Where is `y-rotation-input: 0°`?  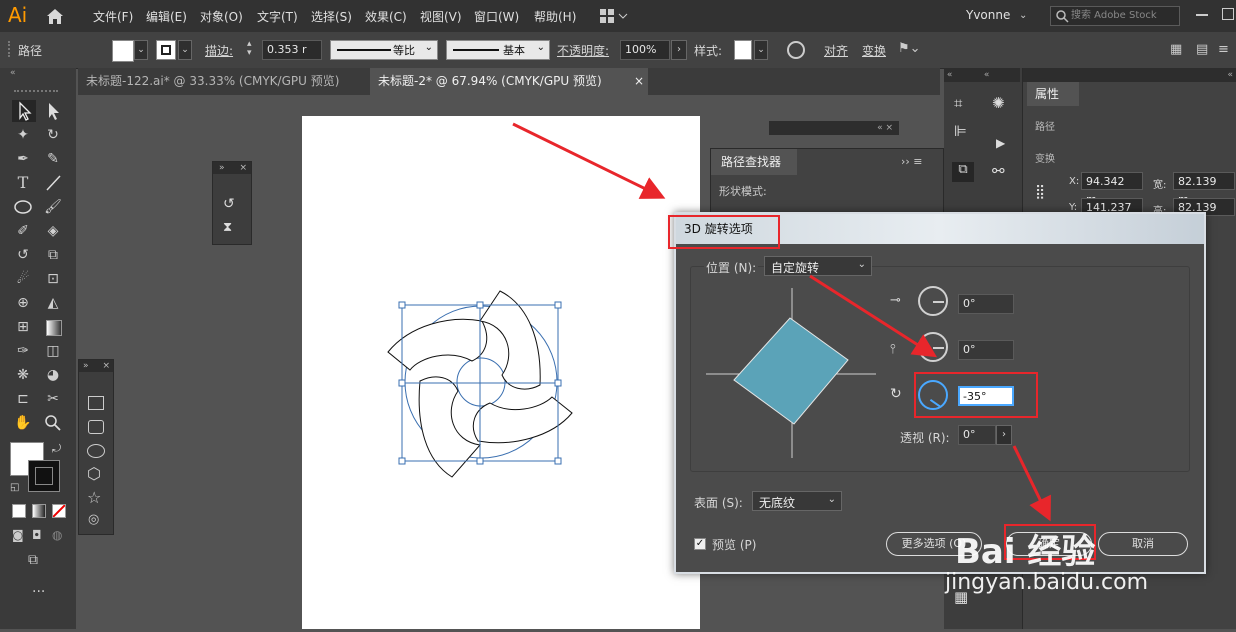 y-rotation-input: 0° is located at coordinates (986, 350).